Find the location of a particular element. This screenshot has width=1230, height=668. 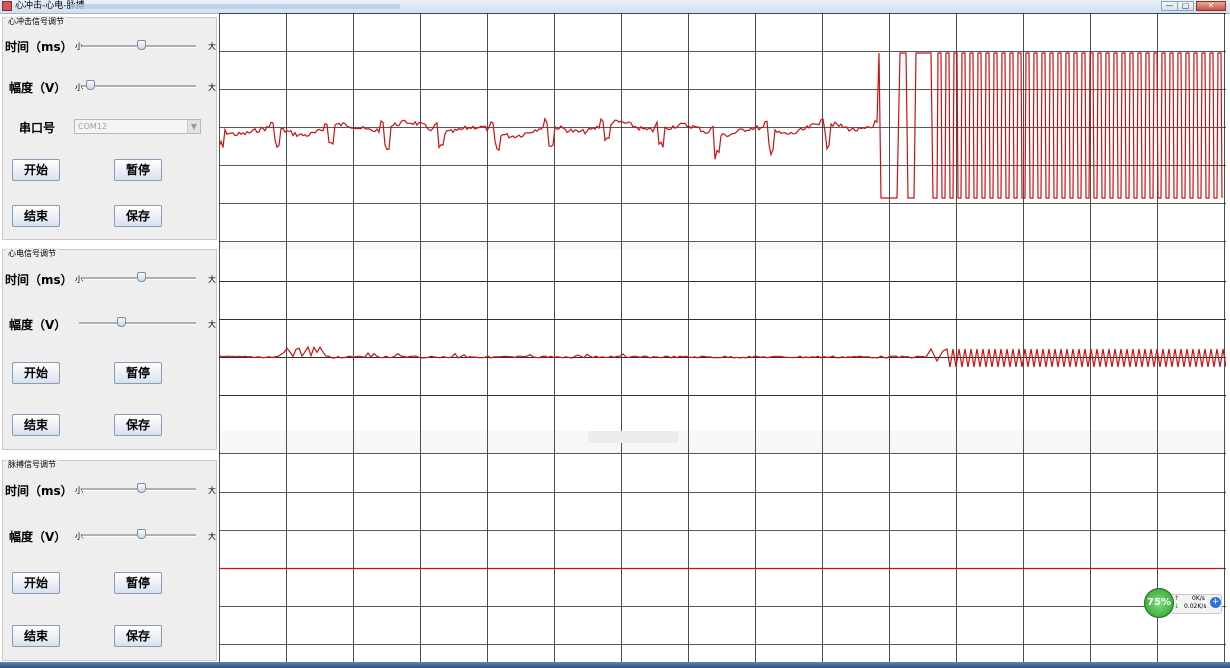

upload-arrow-icon: ↑ is located at coordinates (1177, 598).